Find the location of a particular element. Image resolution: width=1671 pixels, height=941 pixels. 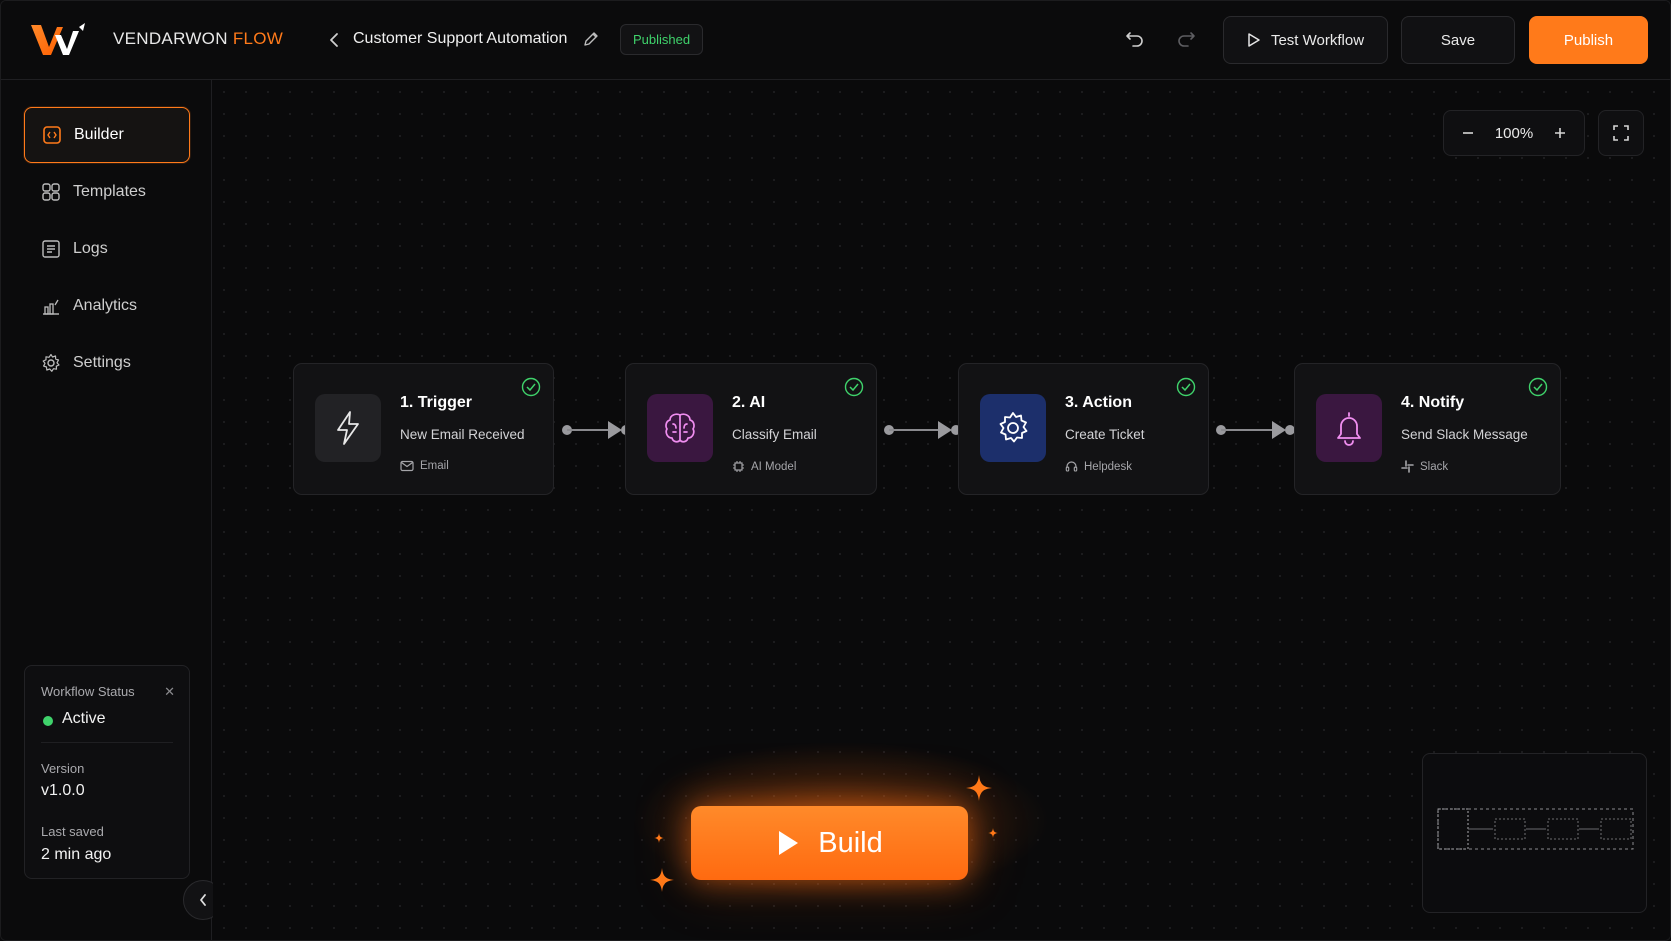

node-meta: Slack is located at coordinates (1424, 466).